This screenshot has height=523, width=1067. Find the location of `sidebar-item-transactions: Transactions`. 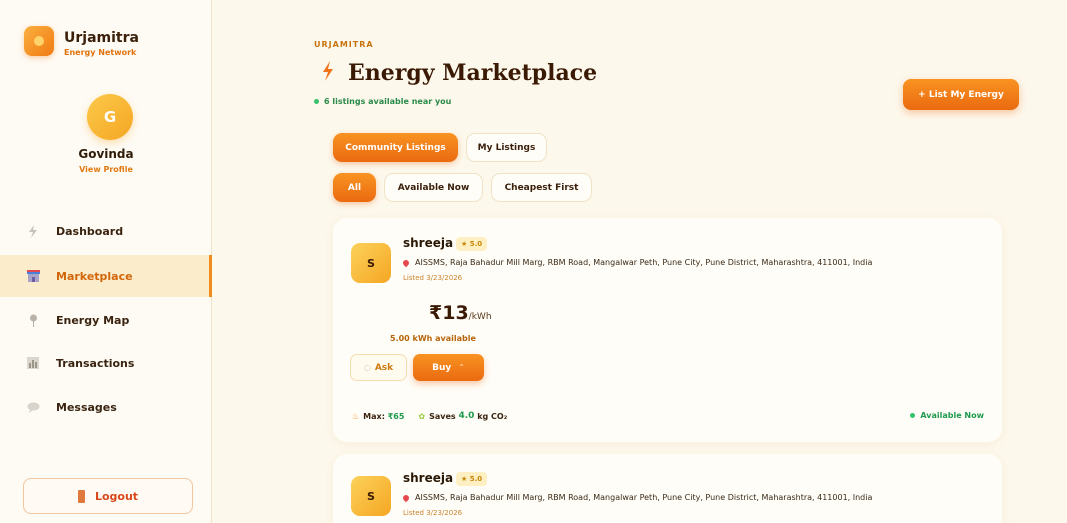

sidebar-item-transactions: Transactions is located at coordinates (106, 363).